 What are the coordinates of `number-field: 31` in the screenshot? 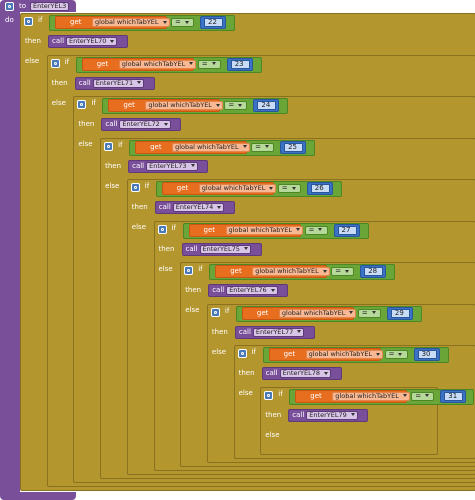 It's located at (454, 396).